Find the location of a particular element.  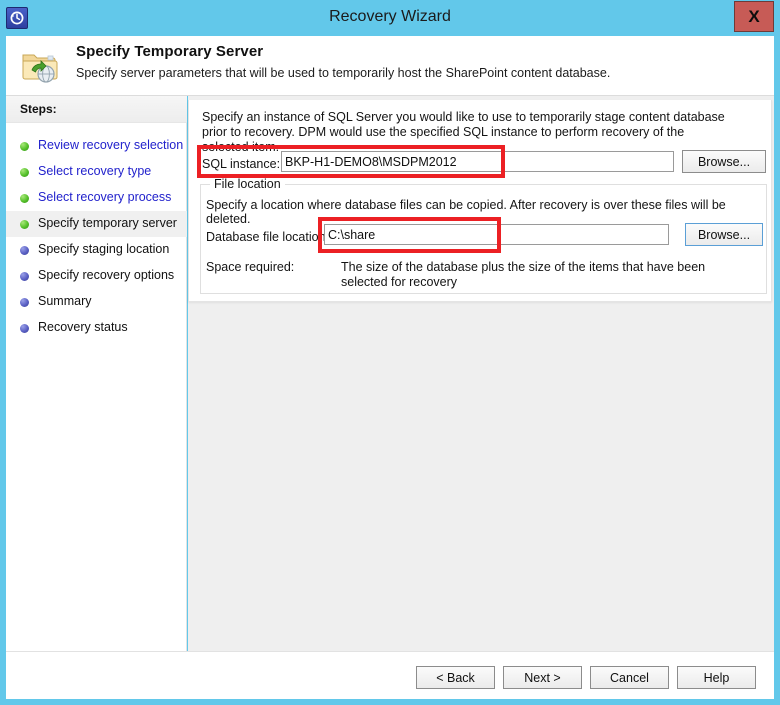

title-bar: Recovery Wizard X is located at coordinates (390, 18).